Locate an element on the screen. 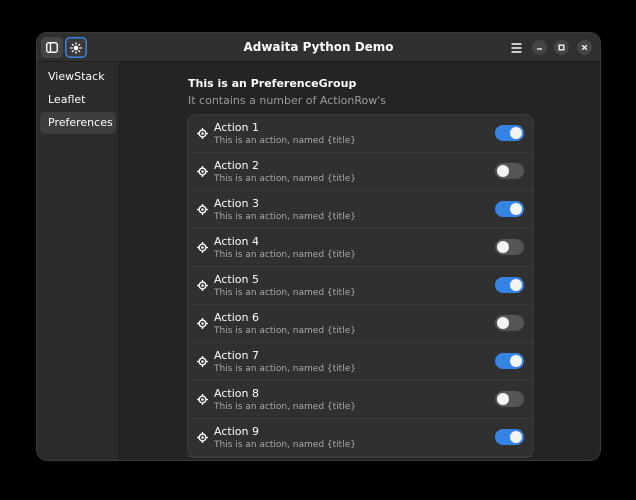 The image size is (636, 500). sidebar-item-leaflet: Leaflet is located at coordinates (78, 100).